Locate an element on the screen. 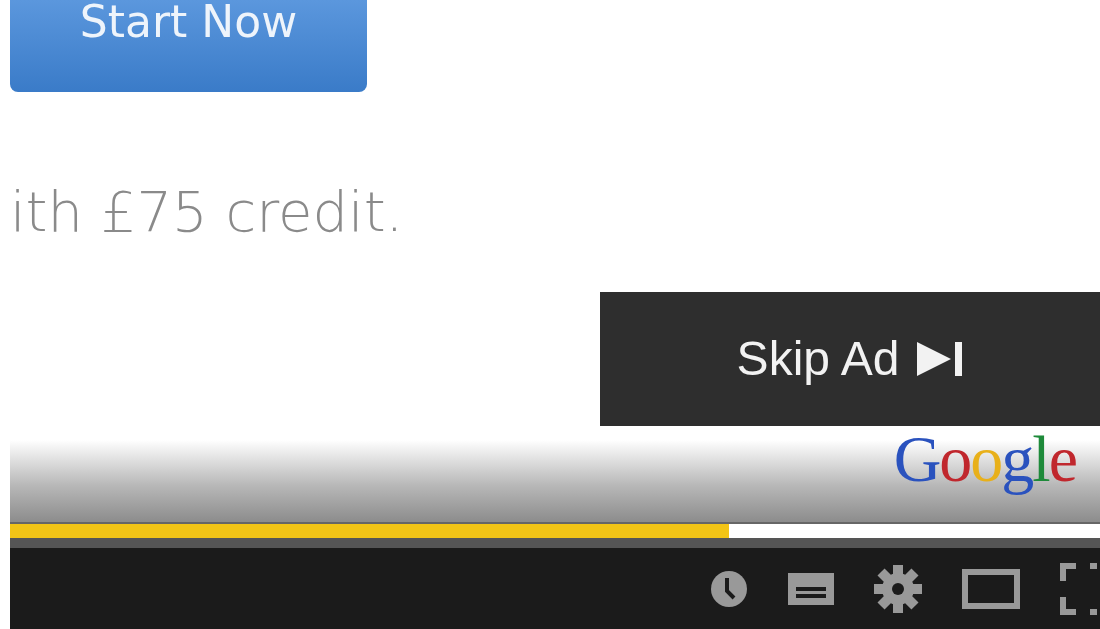  clock-icon is located at coordinates (729, 588).